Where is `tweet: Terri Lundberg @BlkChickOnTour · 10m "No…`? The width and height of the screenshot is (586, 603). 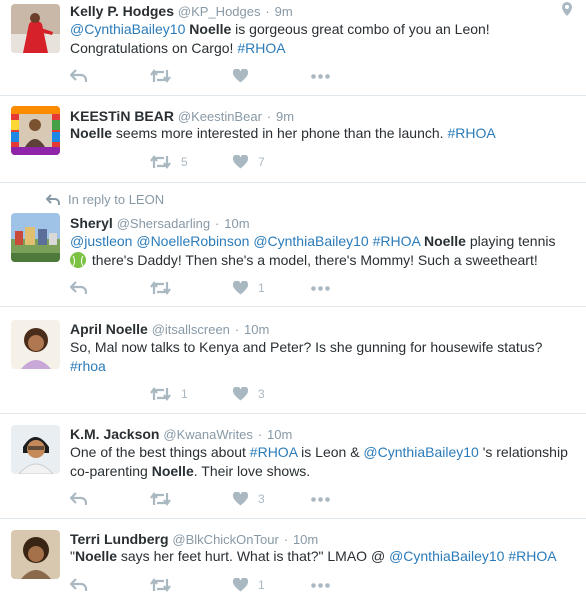 tweet: Terri Lundberg @BlkChickOnTour · 10m "No… is located at coordinates (293, 561).